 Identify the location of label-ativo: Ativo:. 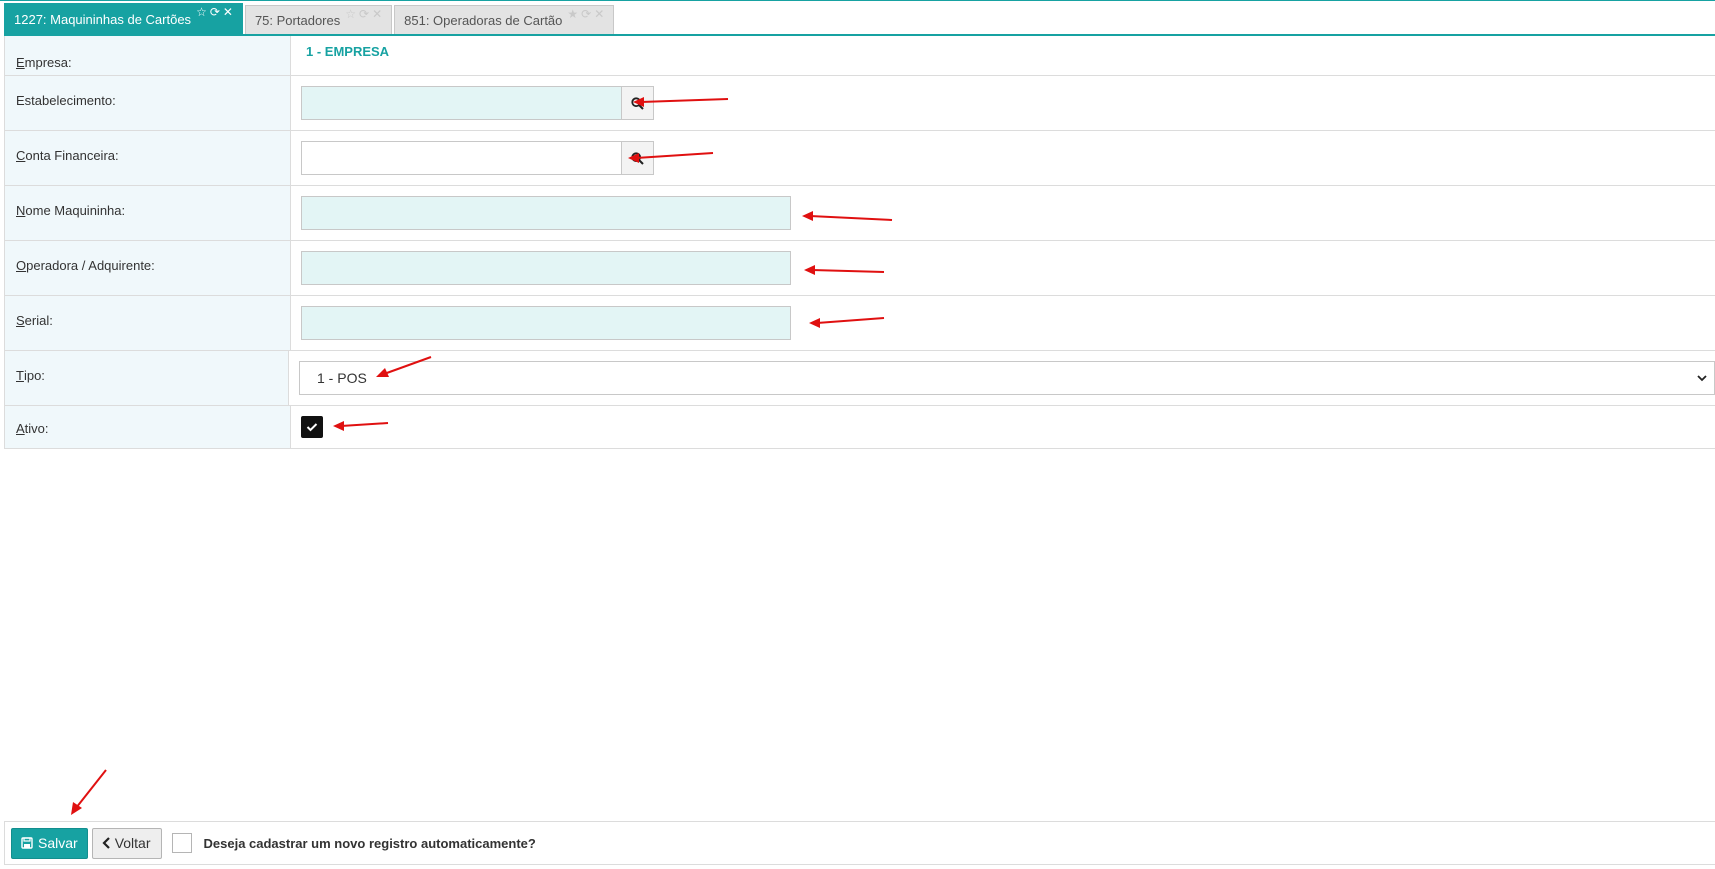
(148, 427).